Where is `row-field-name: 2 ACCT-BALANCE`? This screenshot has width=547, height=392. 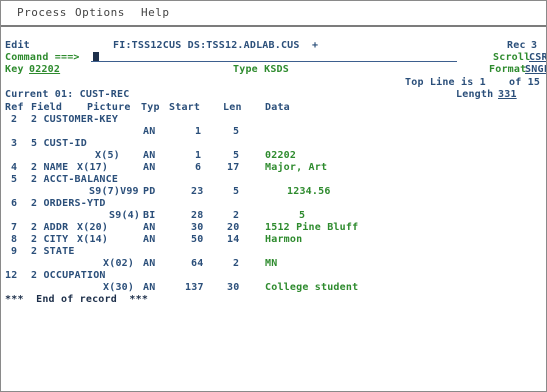
row-field-name: 2 ACCT-BALANCE is located at coordinates (75, 179).